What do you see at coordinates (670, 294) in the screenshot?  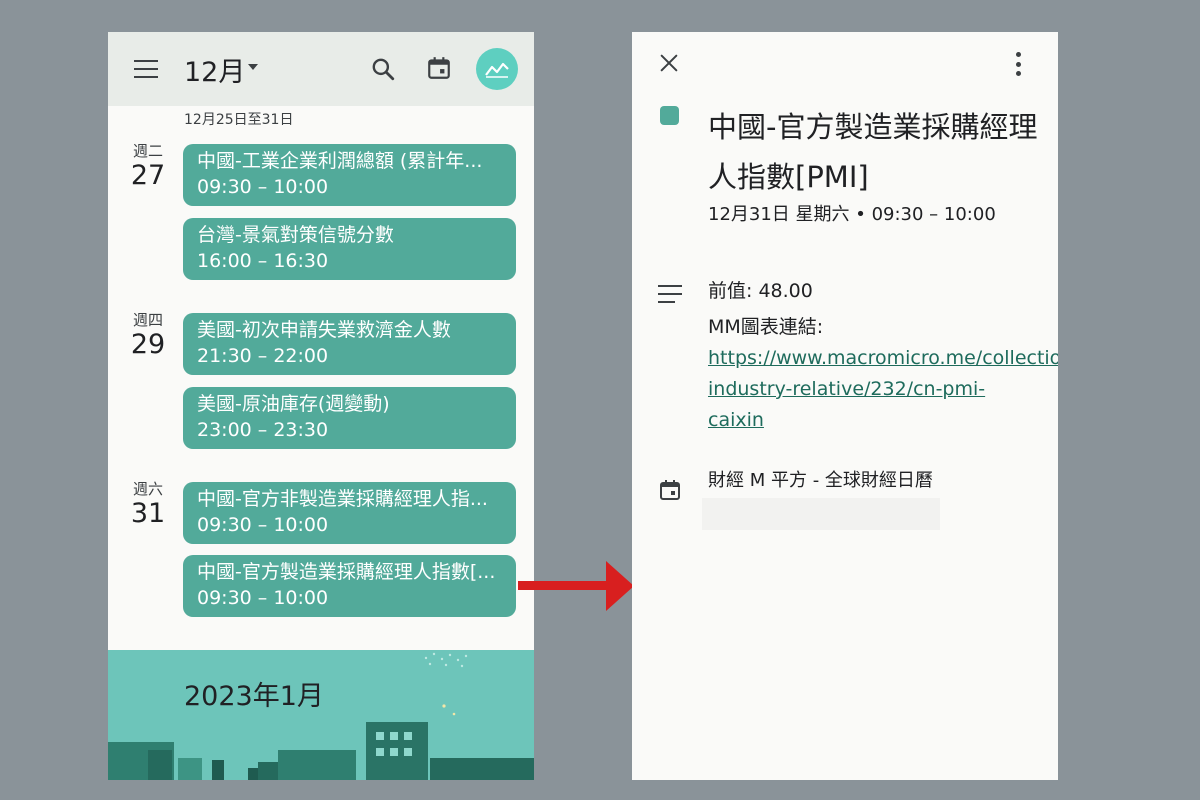 I see `description-icon` at bounding box center [670, 294].